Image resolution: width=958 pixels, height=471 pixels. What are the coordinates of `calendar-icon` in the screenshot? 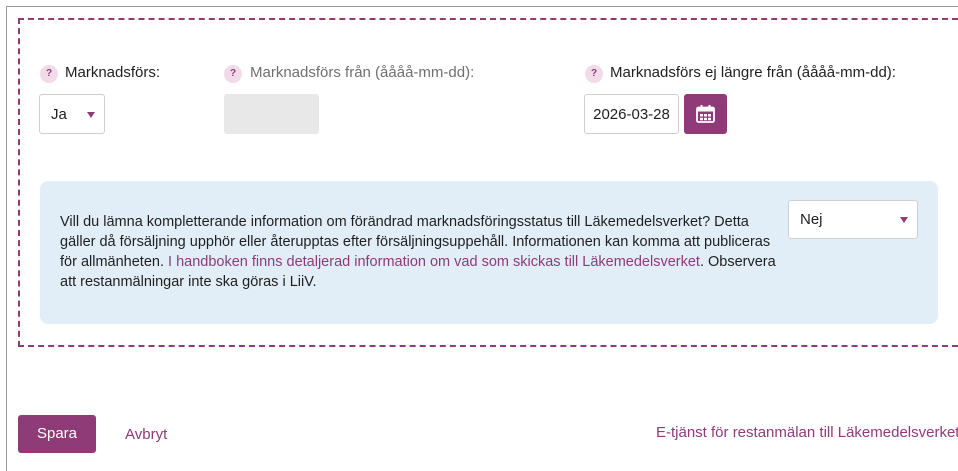 It's located at (705, 114).